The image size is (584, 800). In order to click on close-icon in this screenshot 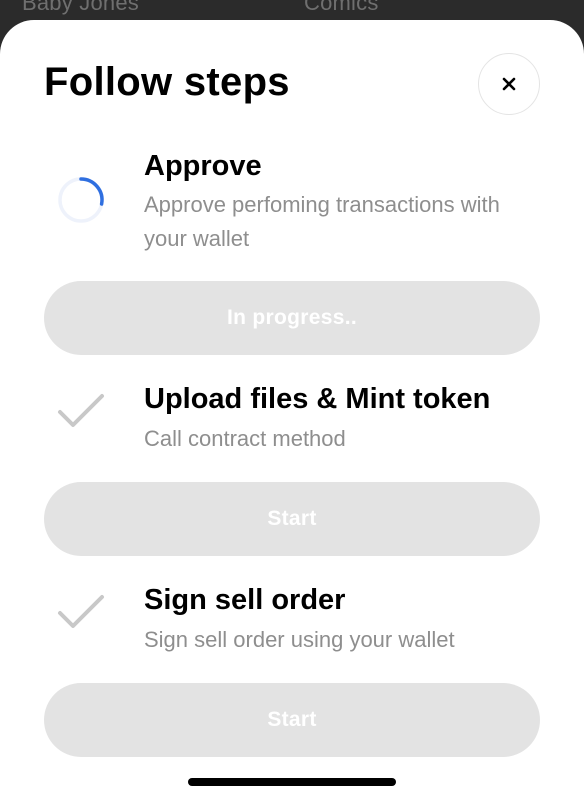, I will do `click(509, 84)`.